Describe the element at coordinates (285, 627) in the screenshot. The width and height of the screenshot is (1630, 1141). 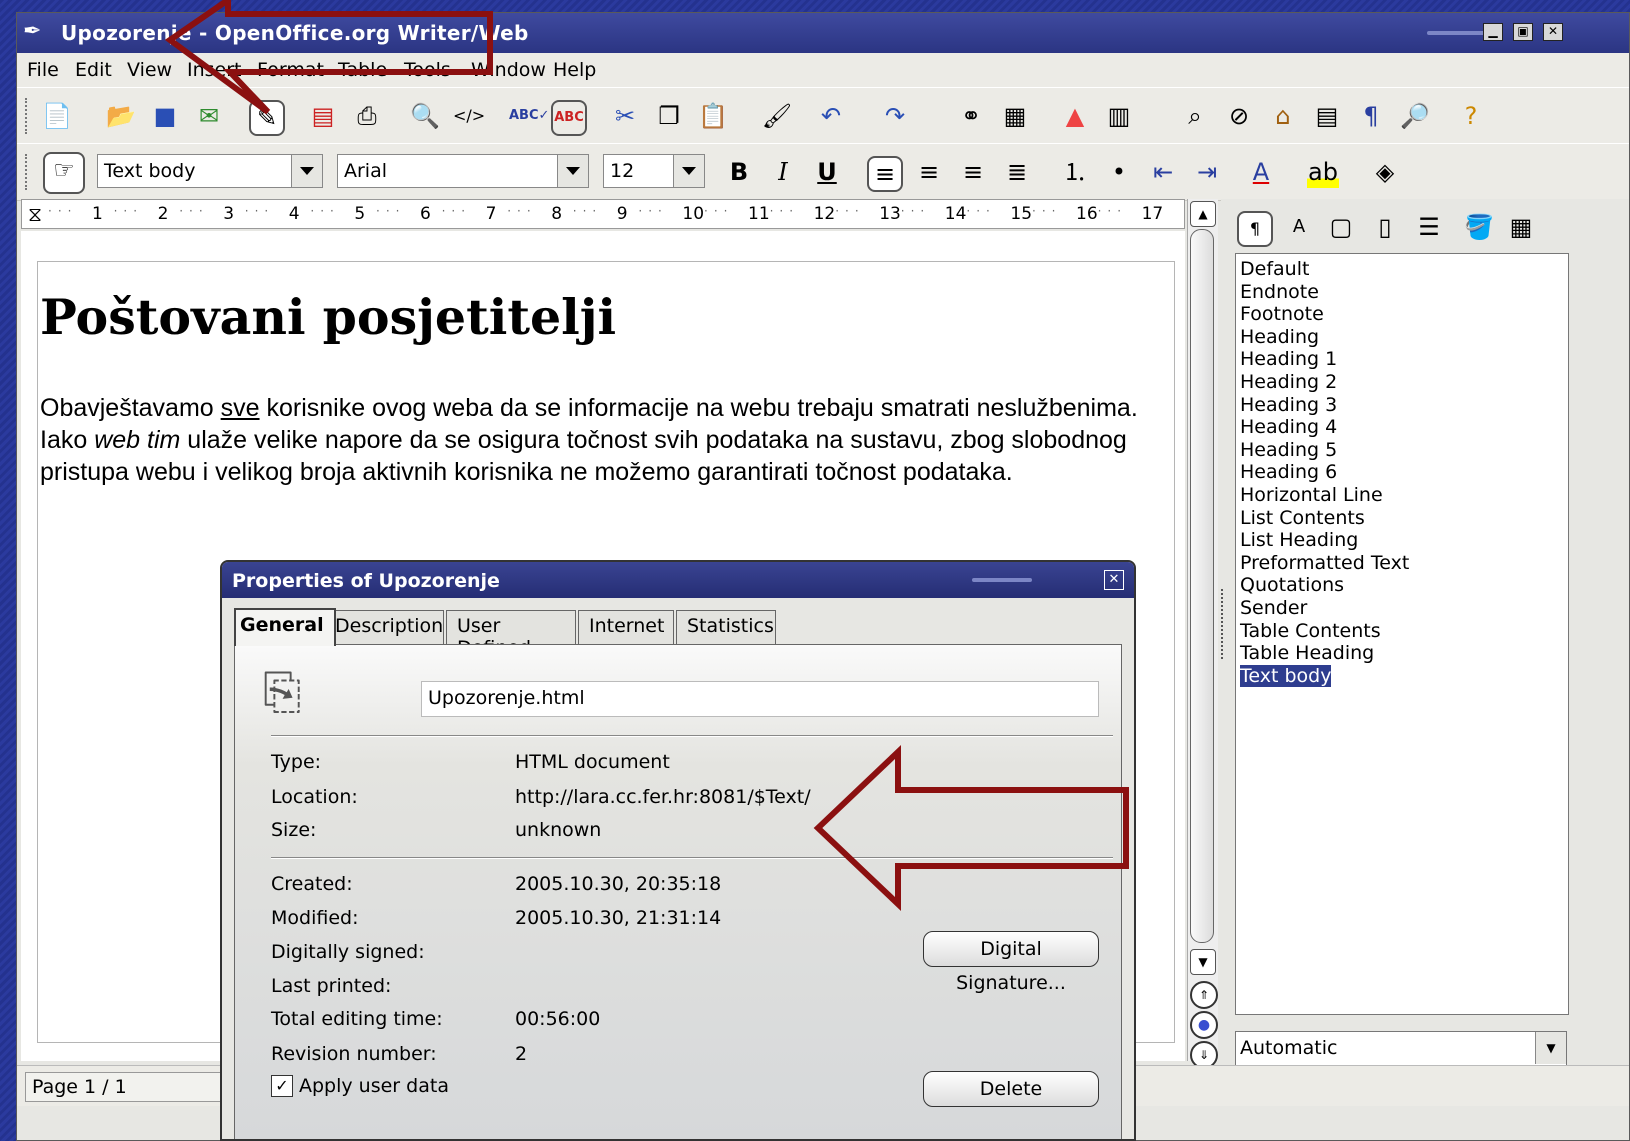
I see `tab-general: General` at that location.